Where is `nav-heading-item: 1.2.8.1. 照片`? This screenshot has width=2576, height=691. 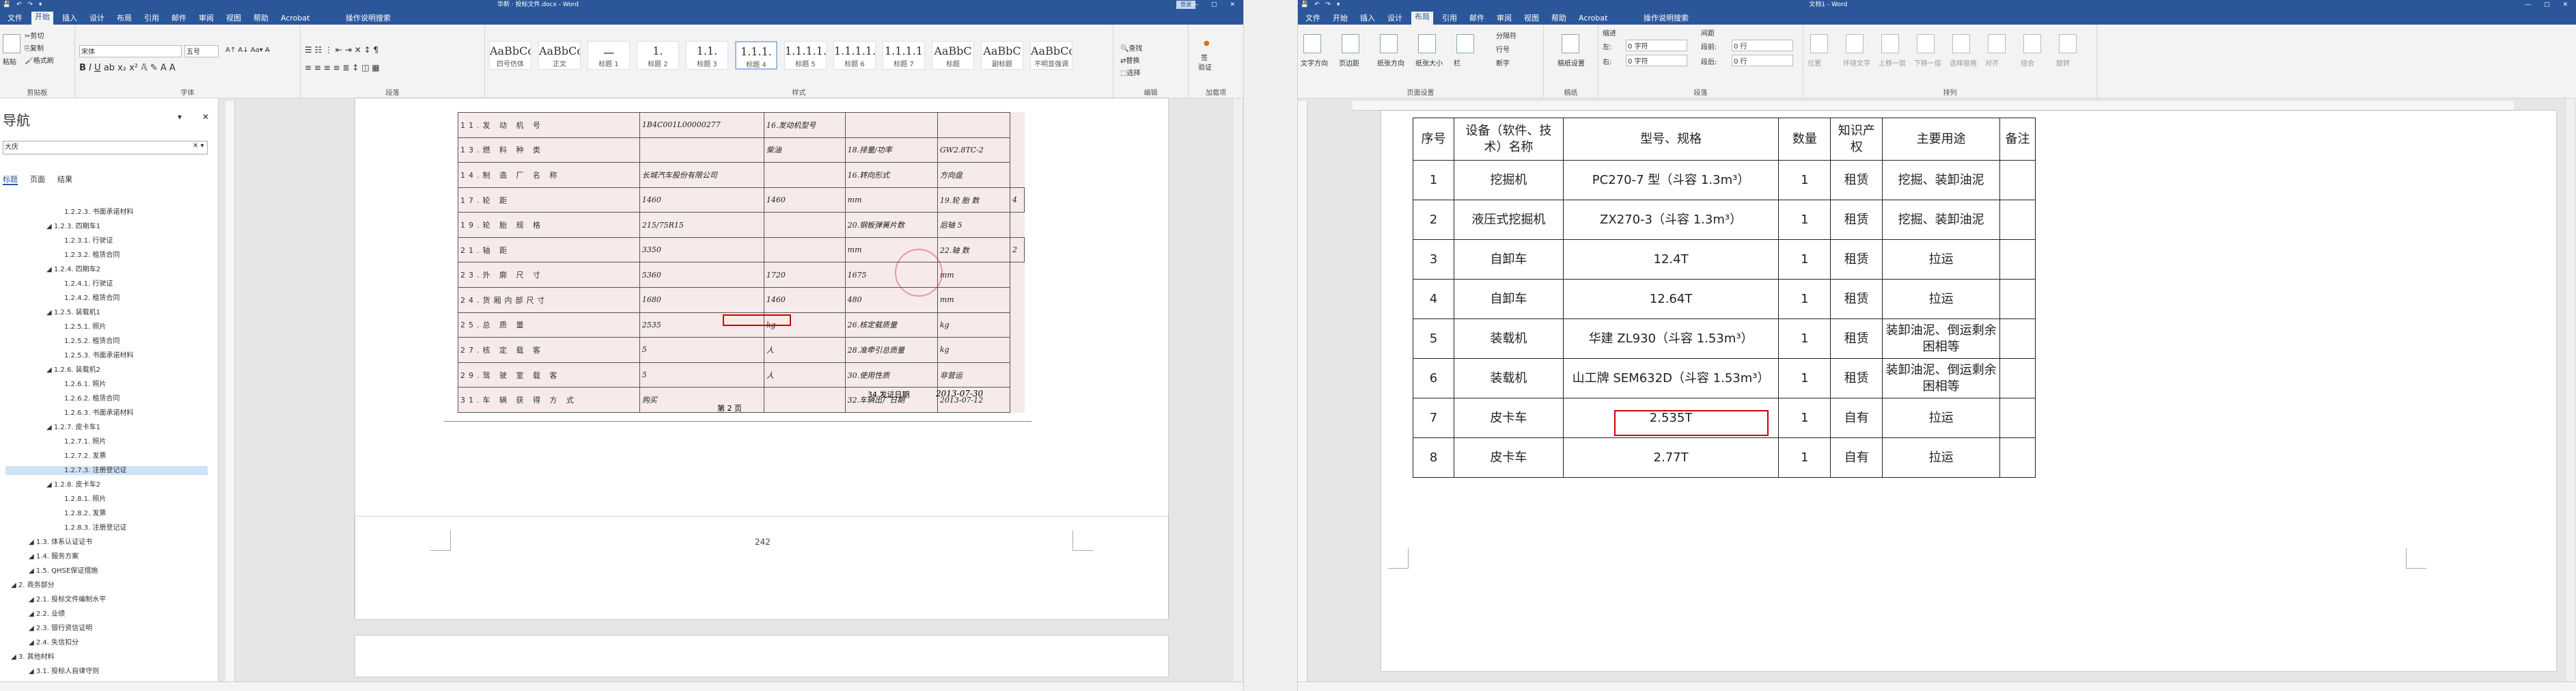 nav-heading-item: 1.2.8.1. 照片 is located at coordinates (56, 499).